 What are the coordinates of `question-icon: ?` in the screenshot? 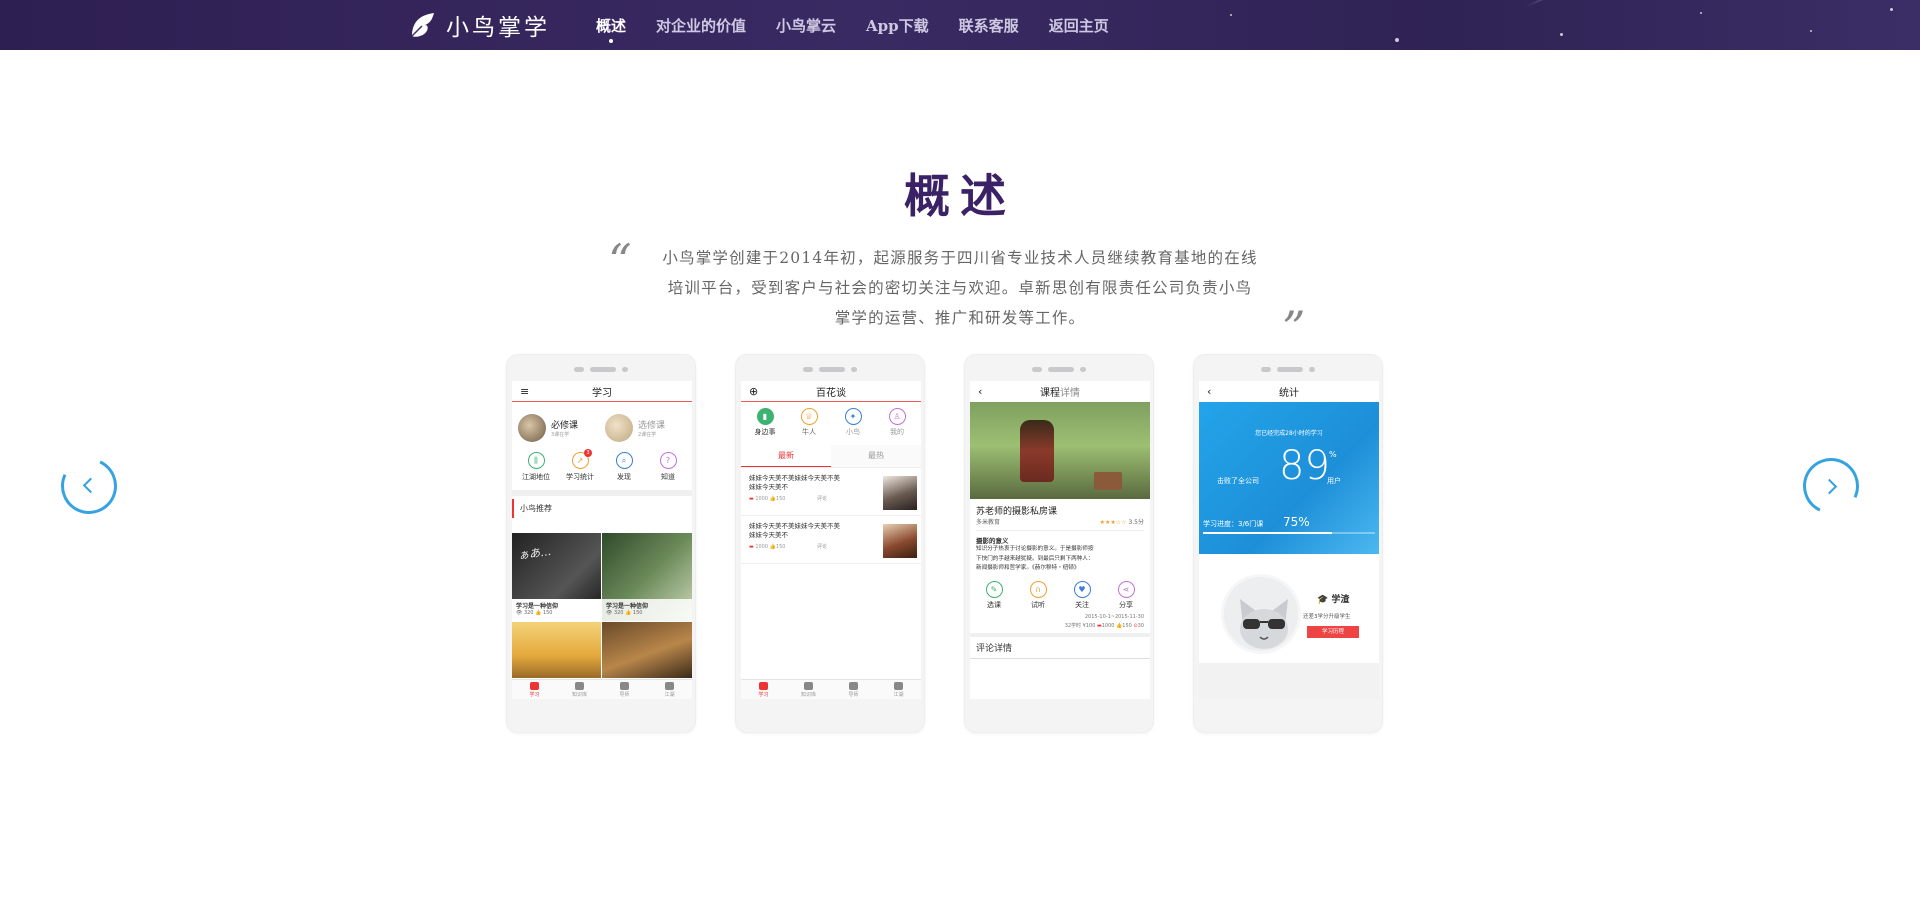 It's located at (668, 460).